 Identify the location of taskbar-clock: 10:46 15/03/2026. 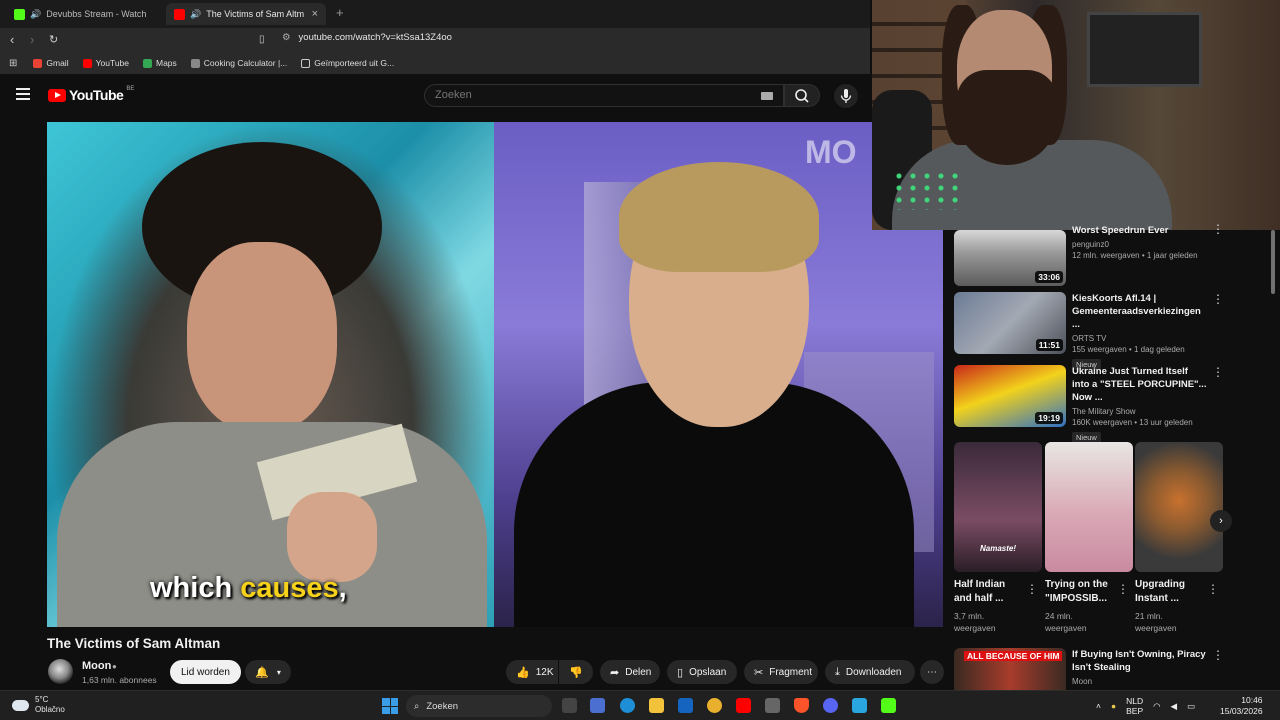
(1241, 706).